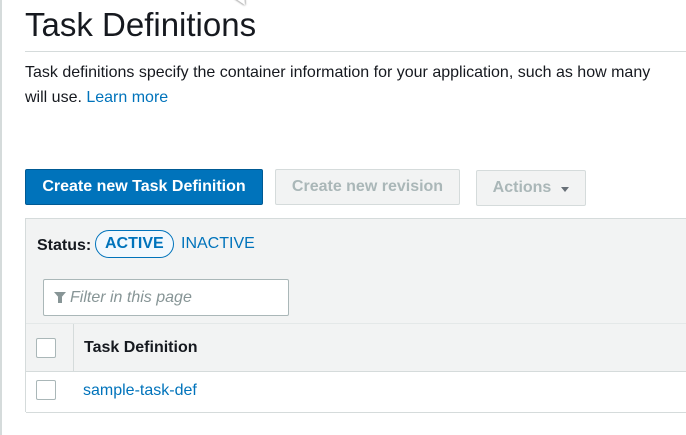 The height and width of the screenshot is (435, 686). What do you see at coordinates (356, 246) in the screenshot?
I see `status-filter-bar: Status: ACTIVE INACTIVE` at bounding box center [356, 246].